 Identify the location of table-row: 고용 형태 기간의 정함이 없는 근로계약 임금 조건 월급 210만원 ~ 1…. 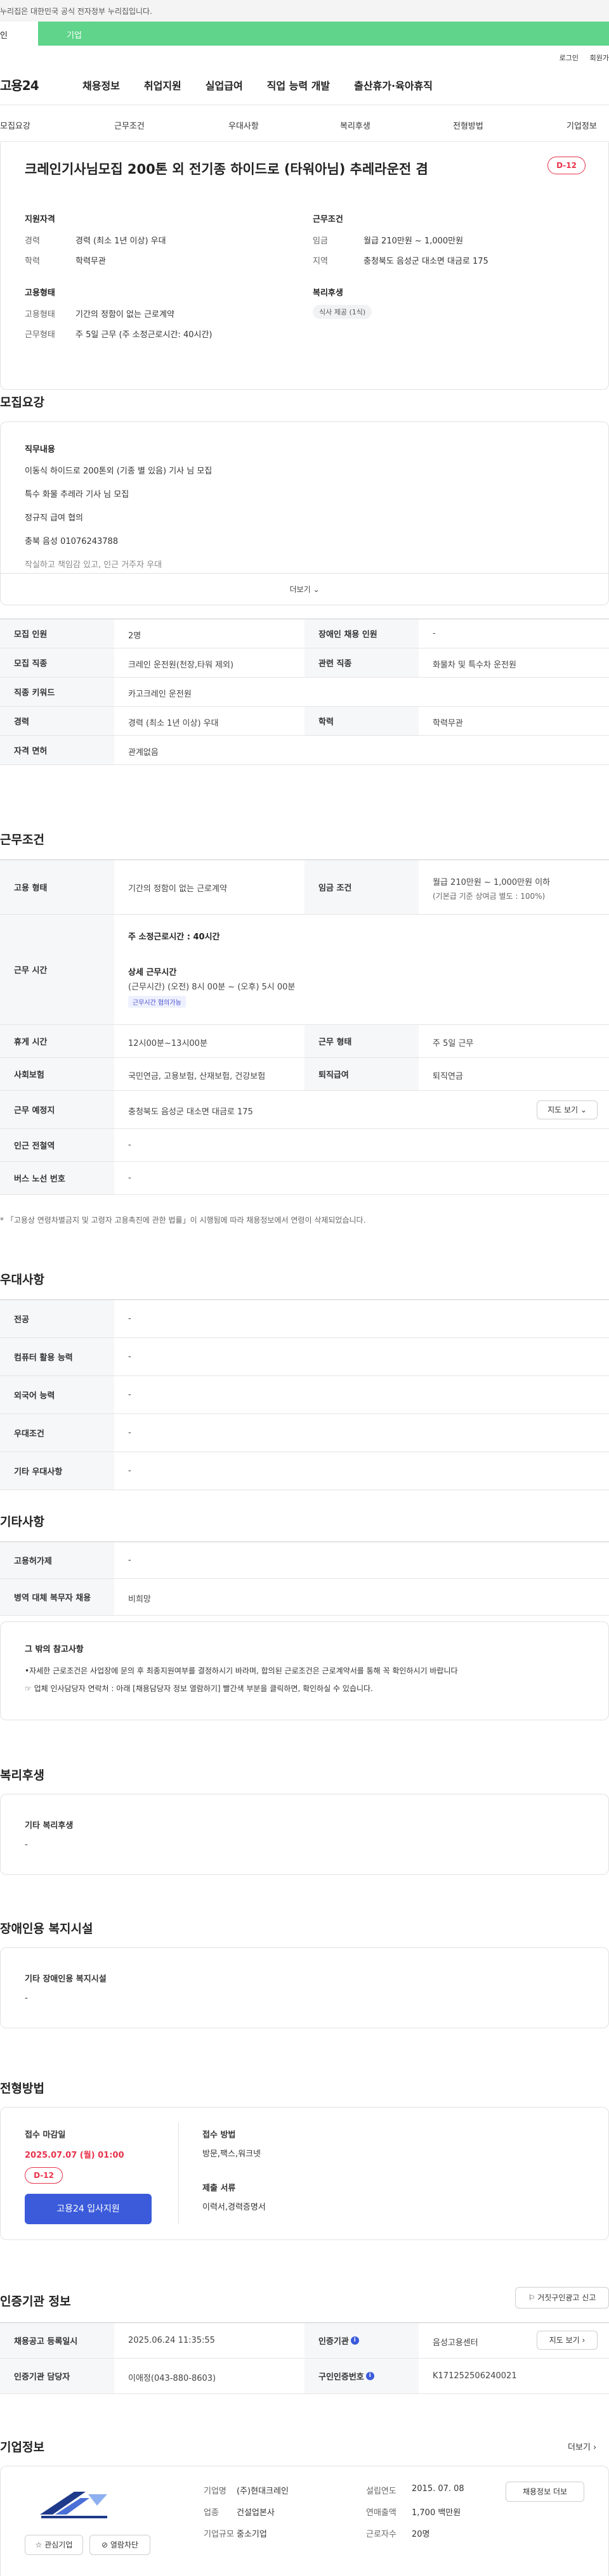
(304, 887).